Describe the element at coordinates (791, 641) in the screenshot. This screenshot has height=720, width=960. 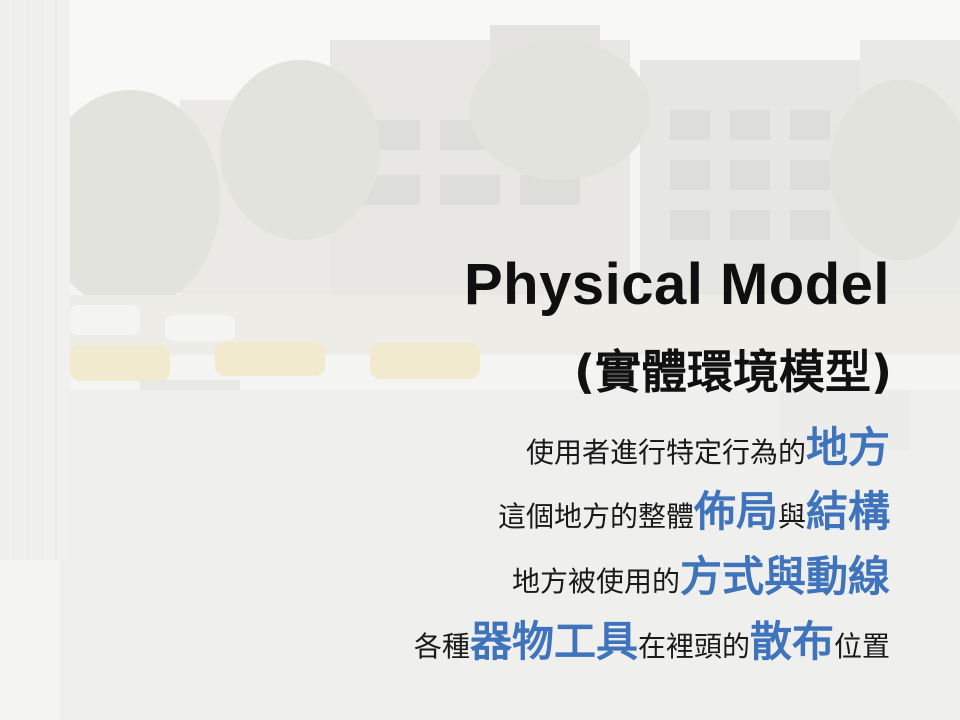
I see `line4-highlight-b: 散布` at that location.